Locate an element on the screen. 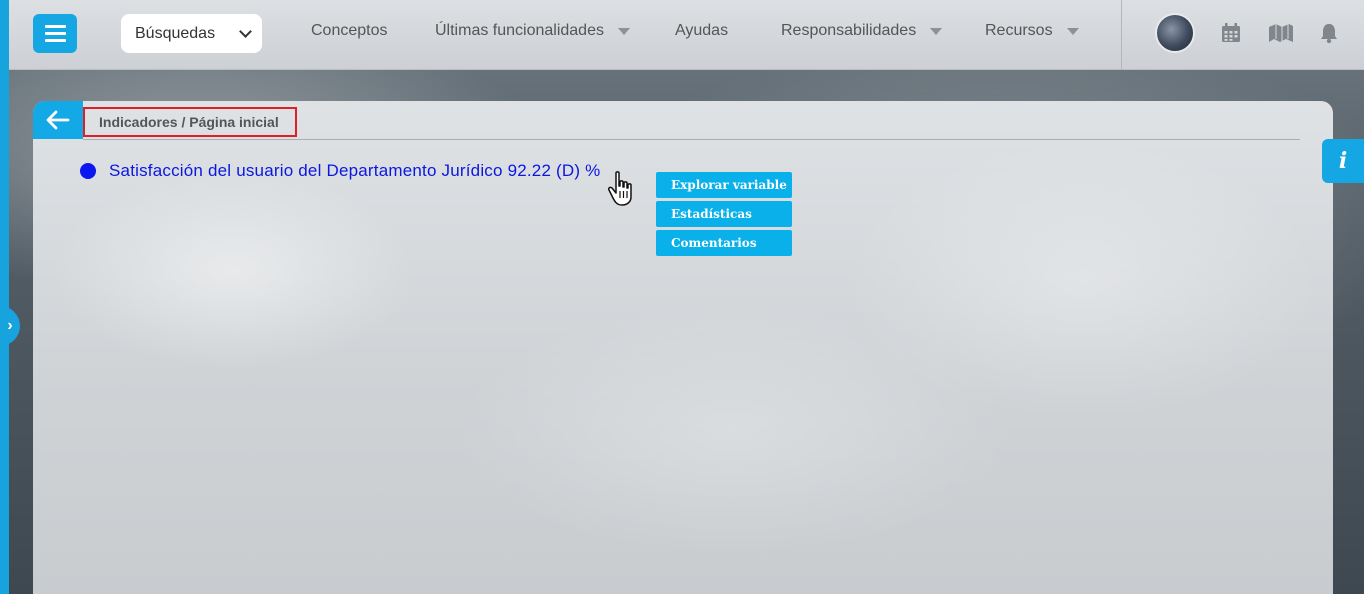 The width and height of the screenshot is (1364, 594). nav-label: Conceptos is located at coordinates (349, 30).